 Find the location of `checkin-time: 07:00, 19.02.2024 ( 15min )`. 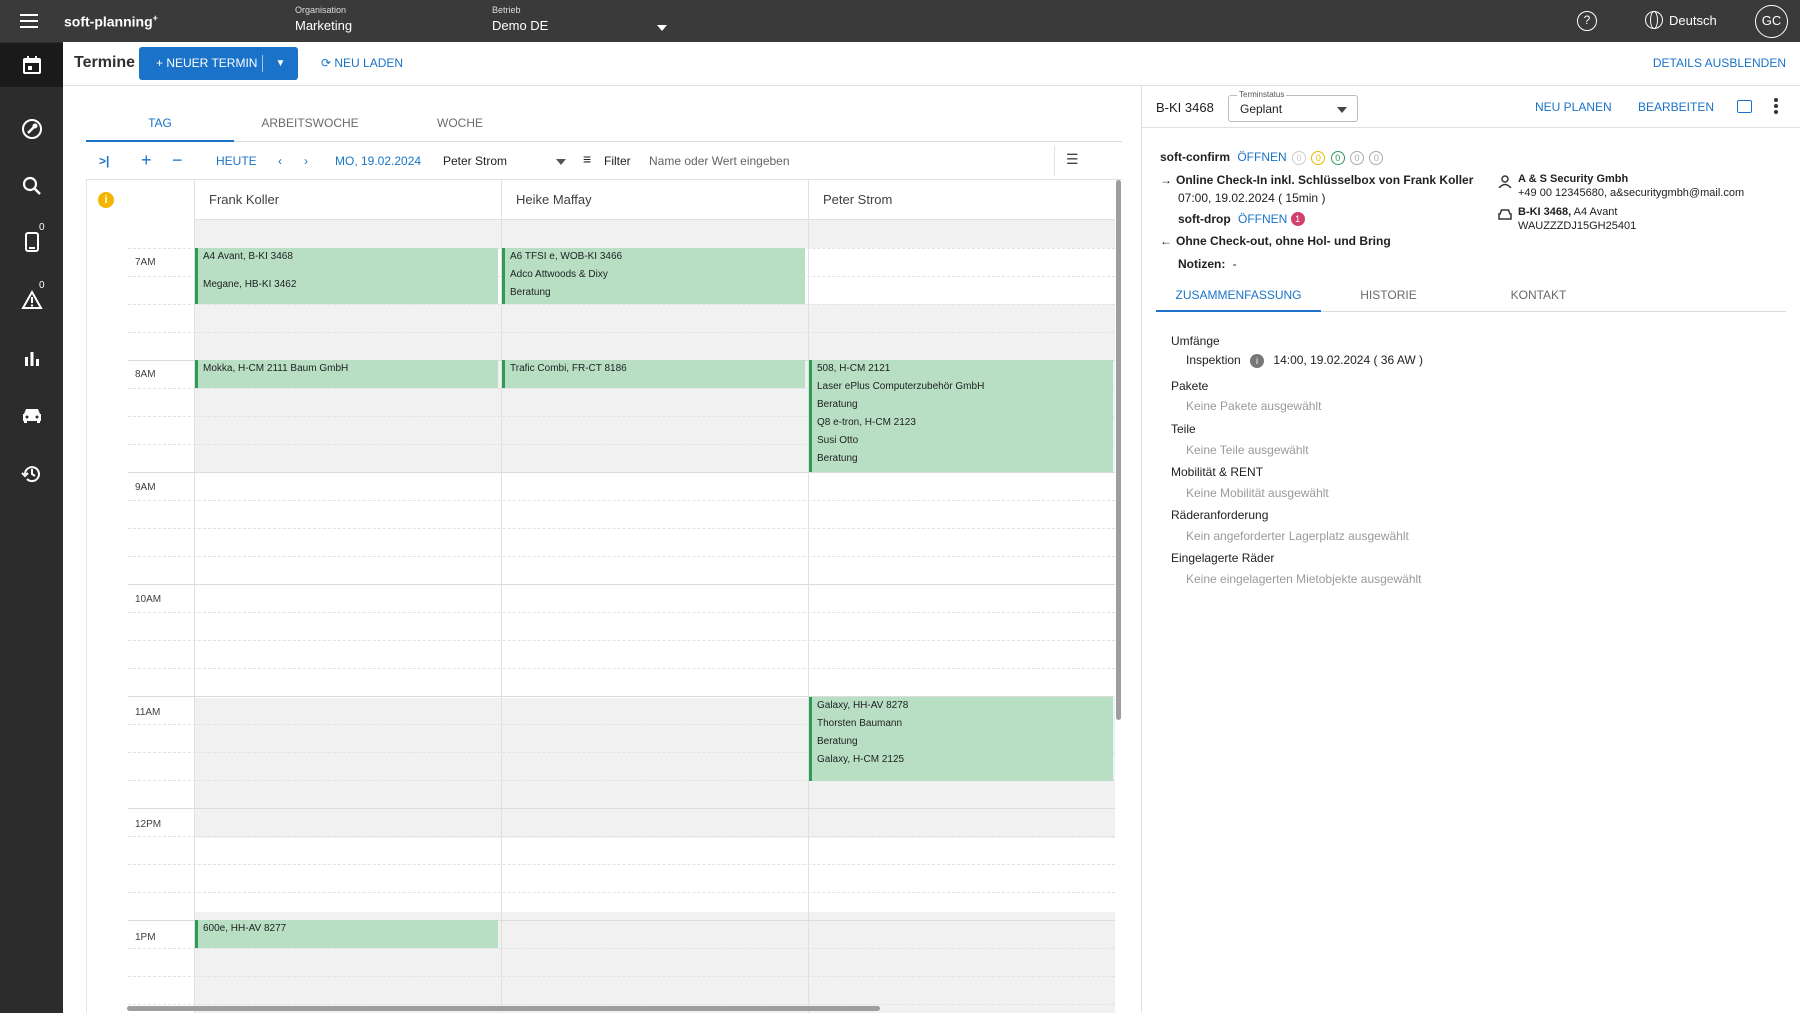

checkin-time: 07:00, 19.02.2024 ( 15min ) is located at coordinates (1252, 198).